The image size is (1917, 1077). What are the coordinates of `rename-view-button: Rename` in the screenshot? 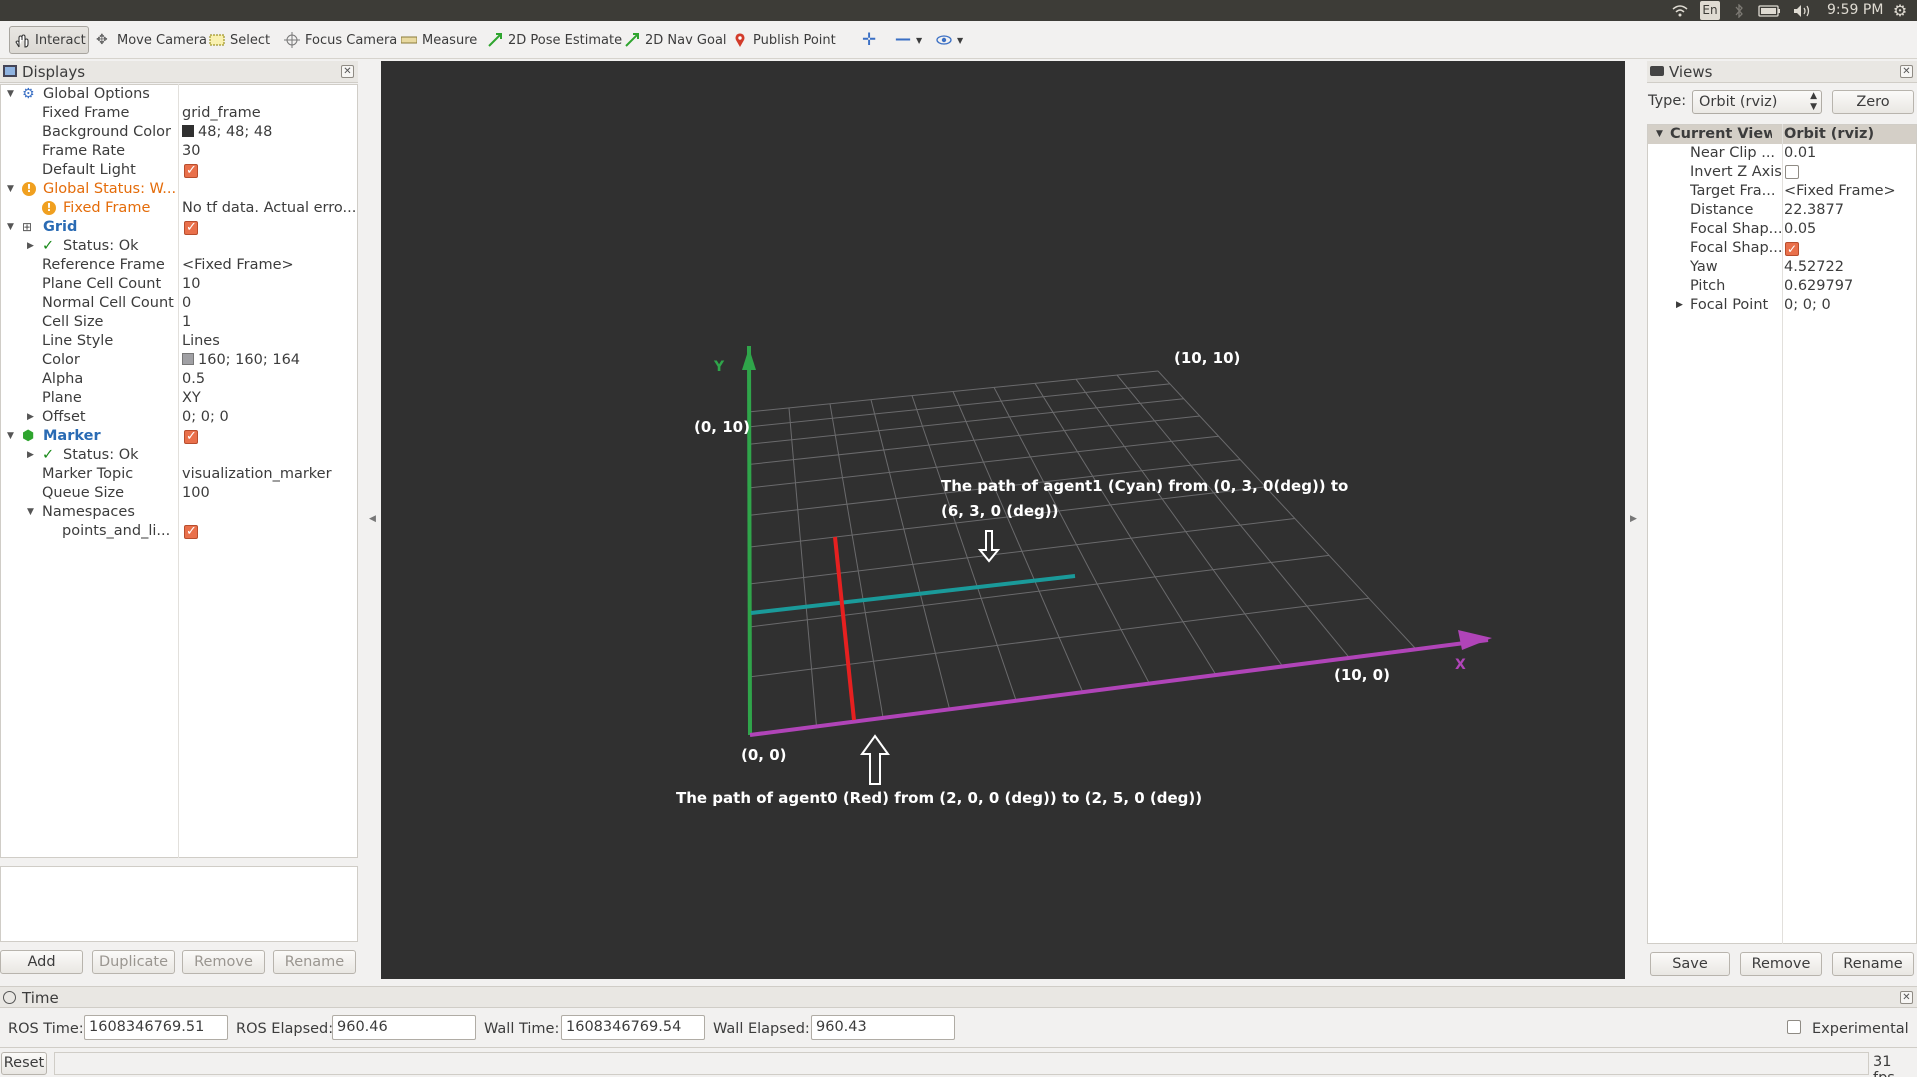 It's located at (1873, 964).